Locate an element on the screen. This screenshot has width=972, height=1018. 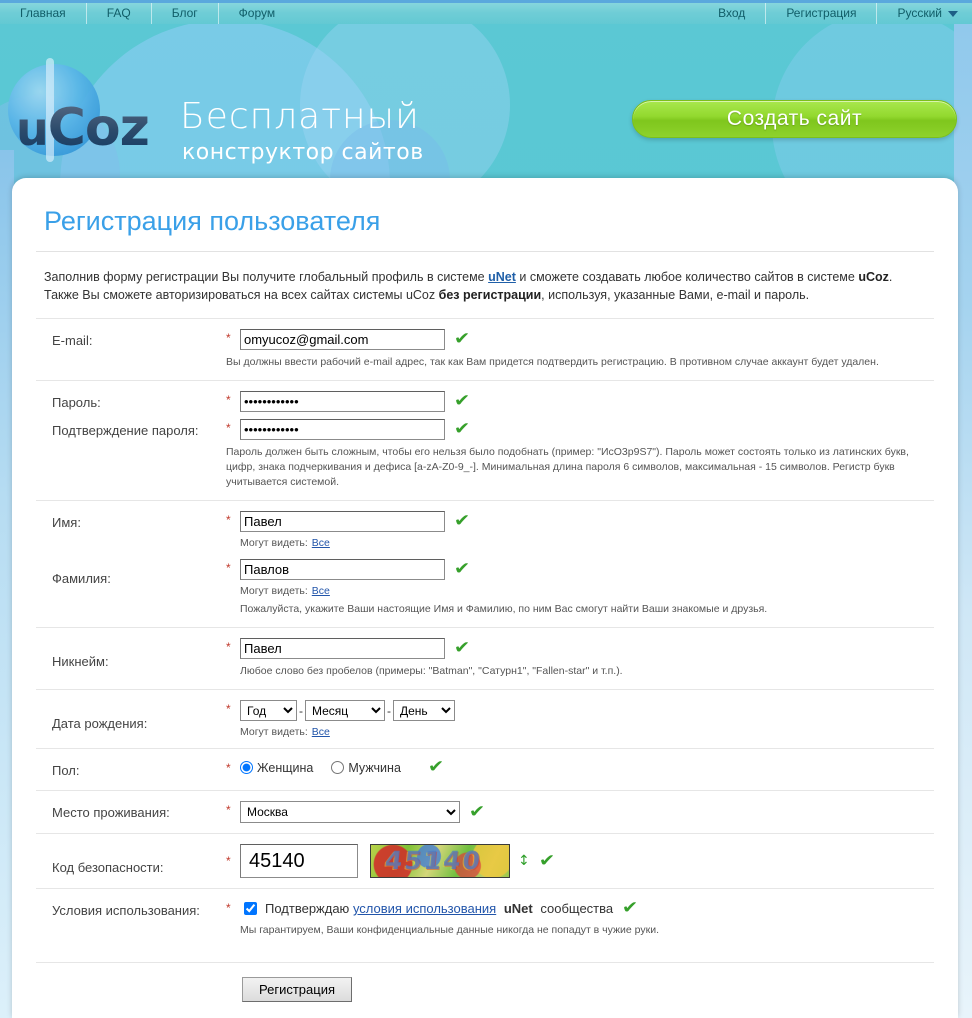
gender-option-male: Мужчина is located at coordinates (366, 768).